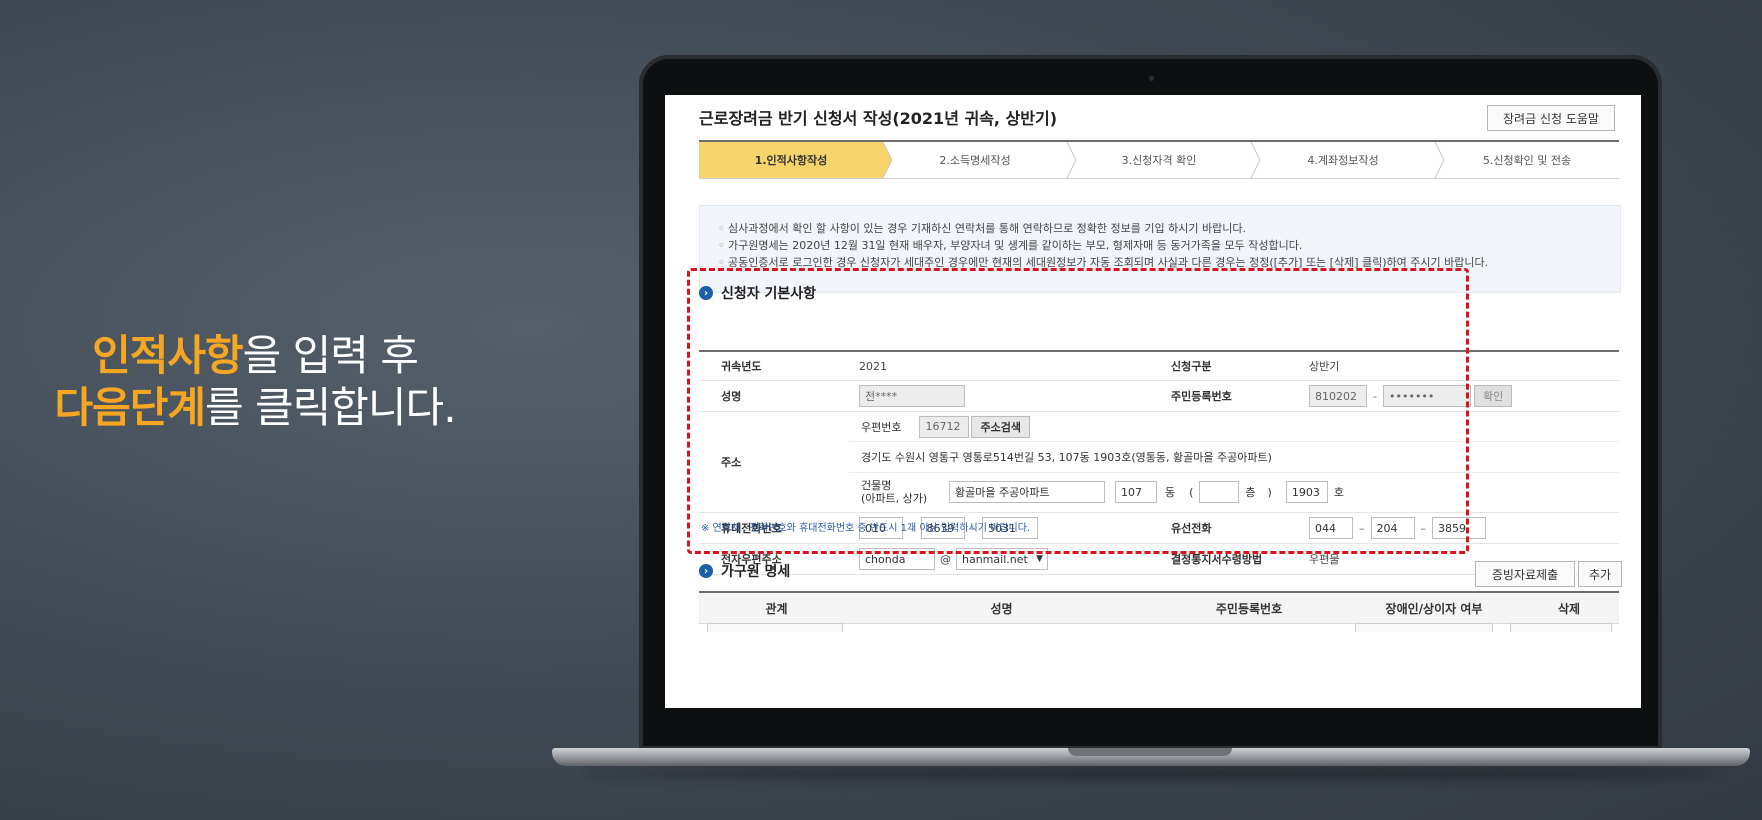 The height and width of the screenshot is (820, 1762). I want to click on building-name-field: 황골마을 주공아파트, so click(1027, 492).